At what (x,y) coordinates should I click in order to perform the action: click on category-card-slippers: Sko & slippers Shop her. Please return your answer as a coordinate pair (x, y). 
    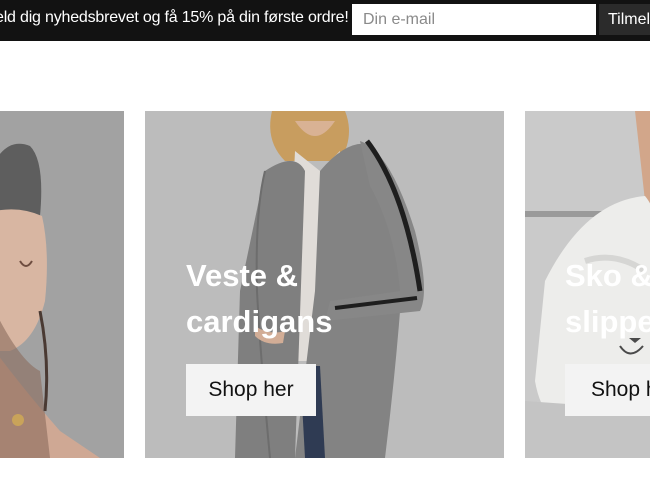
    Looking at the image, I should click on (587, 284).